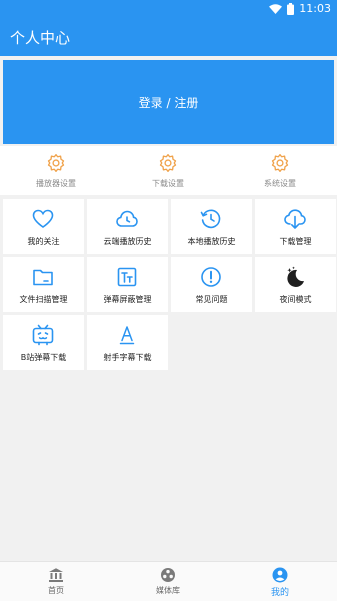  Describe the element at coordinates (295, 276) in the screenshot. I see `moon-icon` at that location.